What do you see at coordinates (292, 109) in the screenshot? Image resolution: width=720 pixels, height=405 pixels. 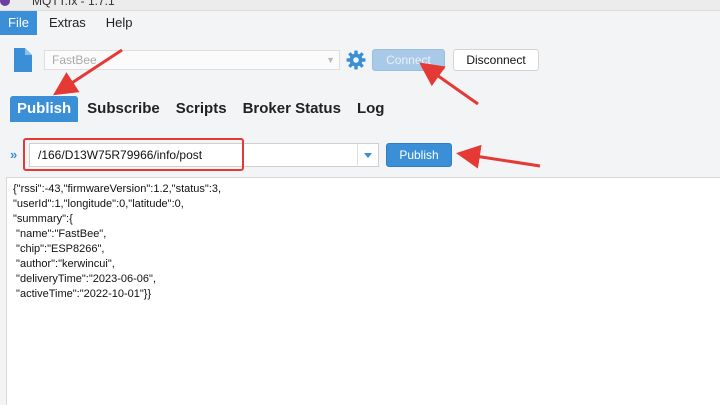 I see `tab-broker-status: Broker Status` at bounding box center [292, 109].